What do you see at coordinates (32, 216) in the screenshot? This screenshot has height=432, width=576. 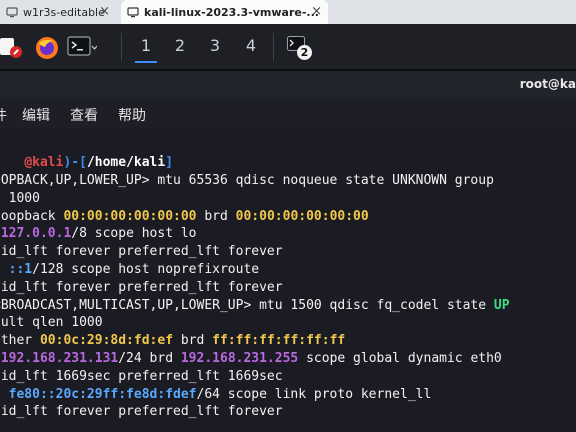 I see `output-segment: loopback` at bounding box center [32, 216].